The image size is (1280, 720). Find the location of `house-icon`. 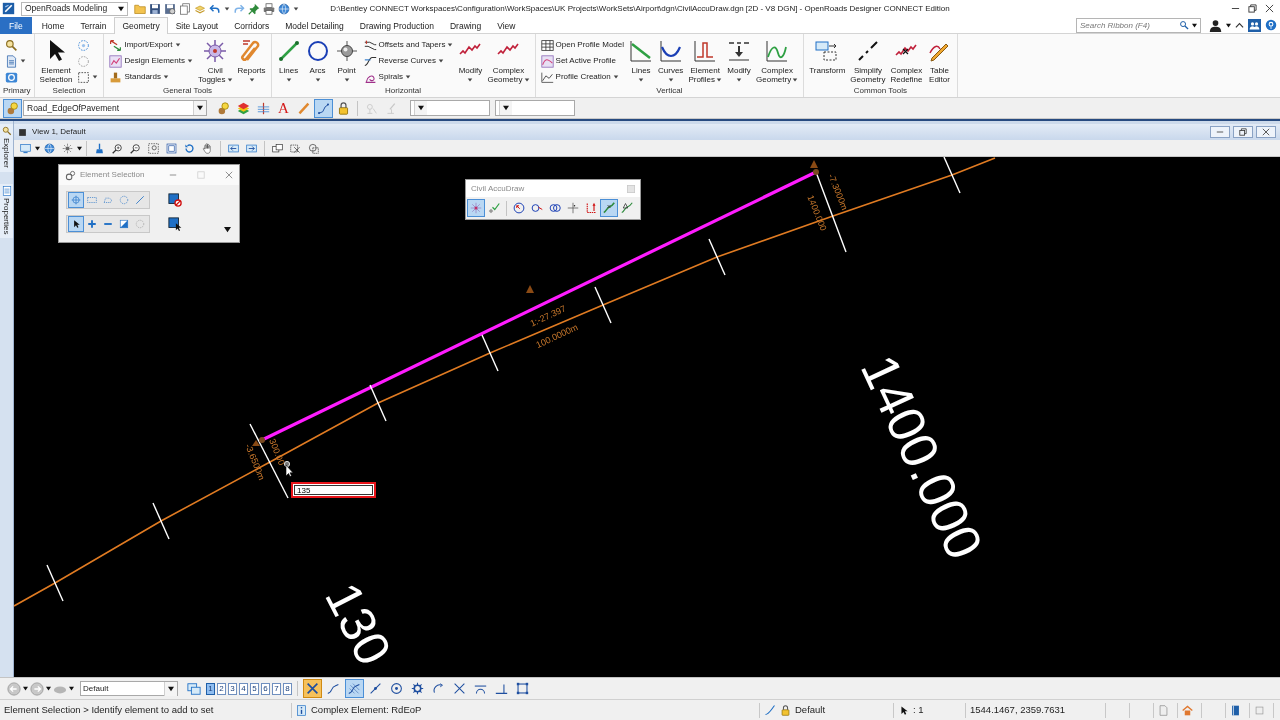

house-icon is located at coordinates (1187, 710).